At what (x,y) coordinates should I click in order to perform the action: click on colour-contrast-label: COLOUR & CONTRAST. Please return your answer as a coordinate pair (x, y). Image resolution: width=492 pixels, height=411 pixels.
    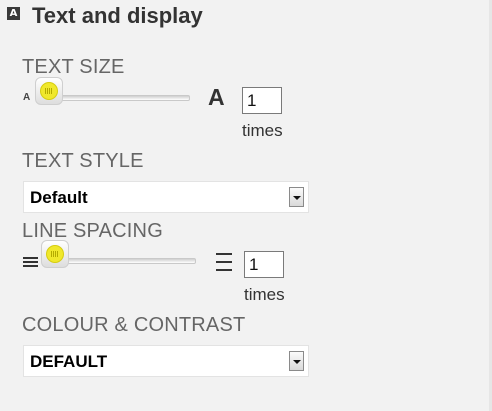
    Looking at the image, I should click on (134, 325).